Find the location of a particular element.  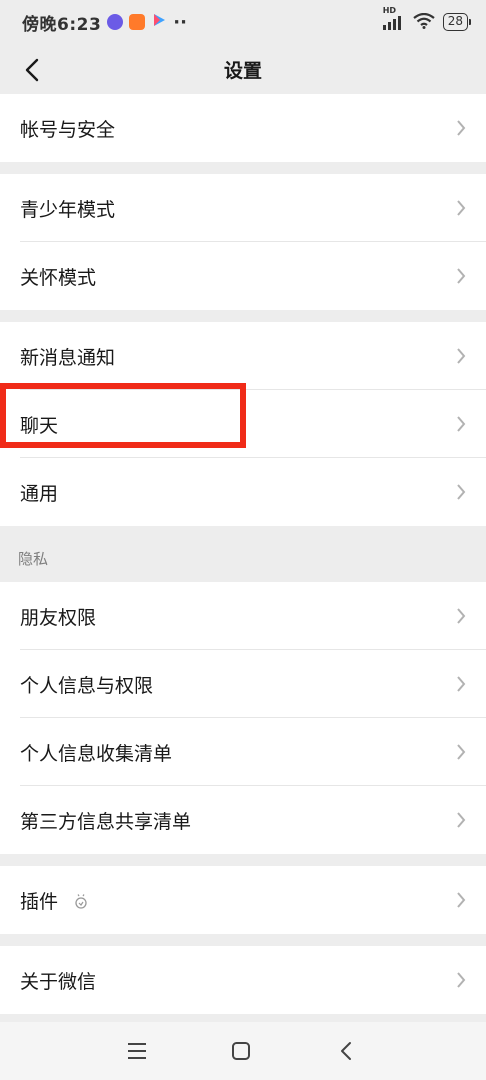

home-icon is located at coordinates (241, 1051).